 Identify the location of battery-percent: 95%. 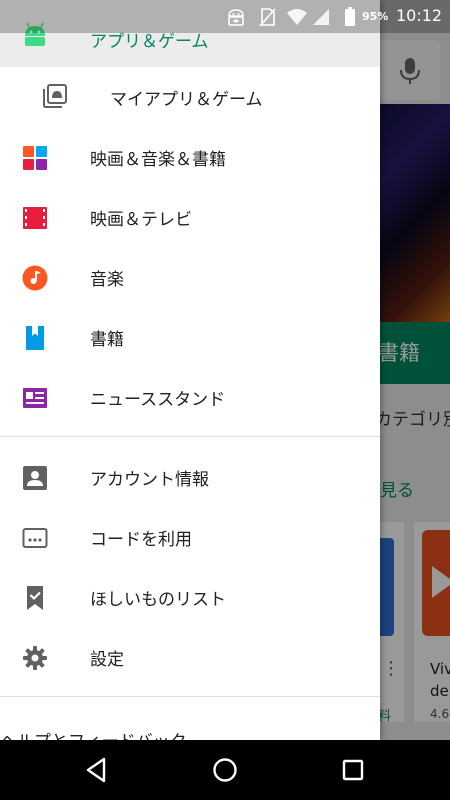
(375, 16).